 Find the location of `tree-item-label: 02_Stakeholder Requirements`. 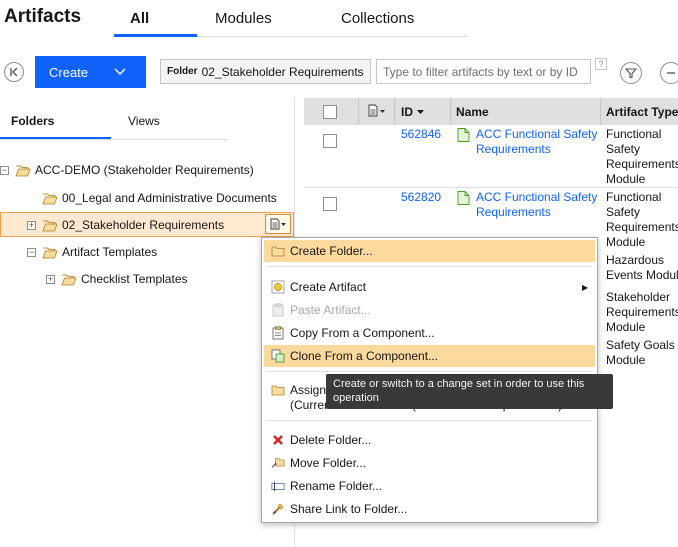

tree-item-label: 02_Stakeholder Requirements is located at coordinates (143, 225).